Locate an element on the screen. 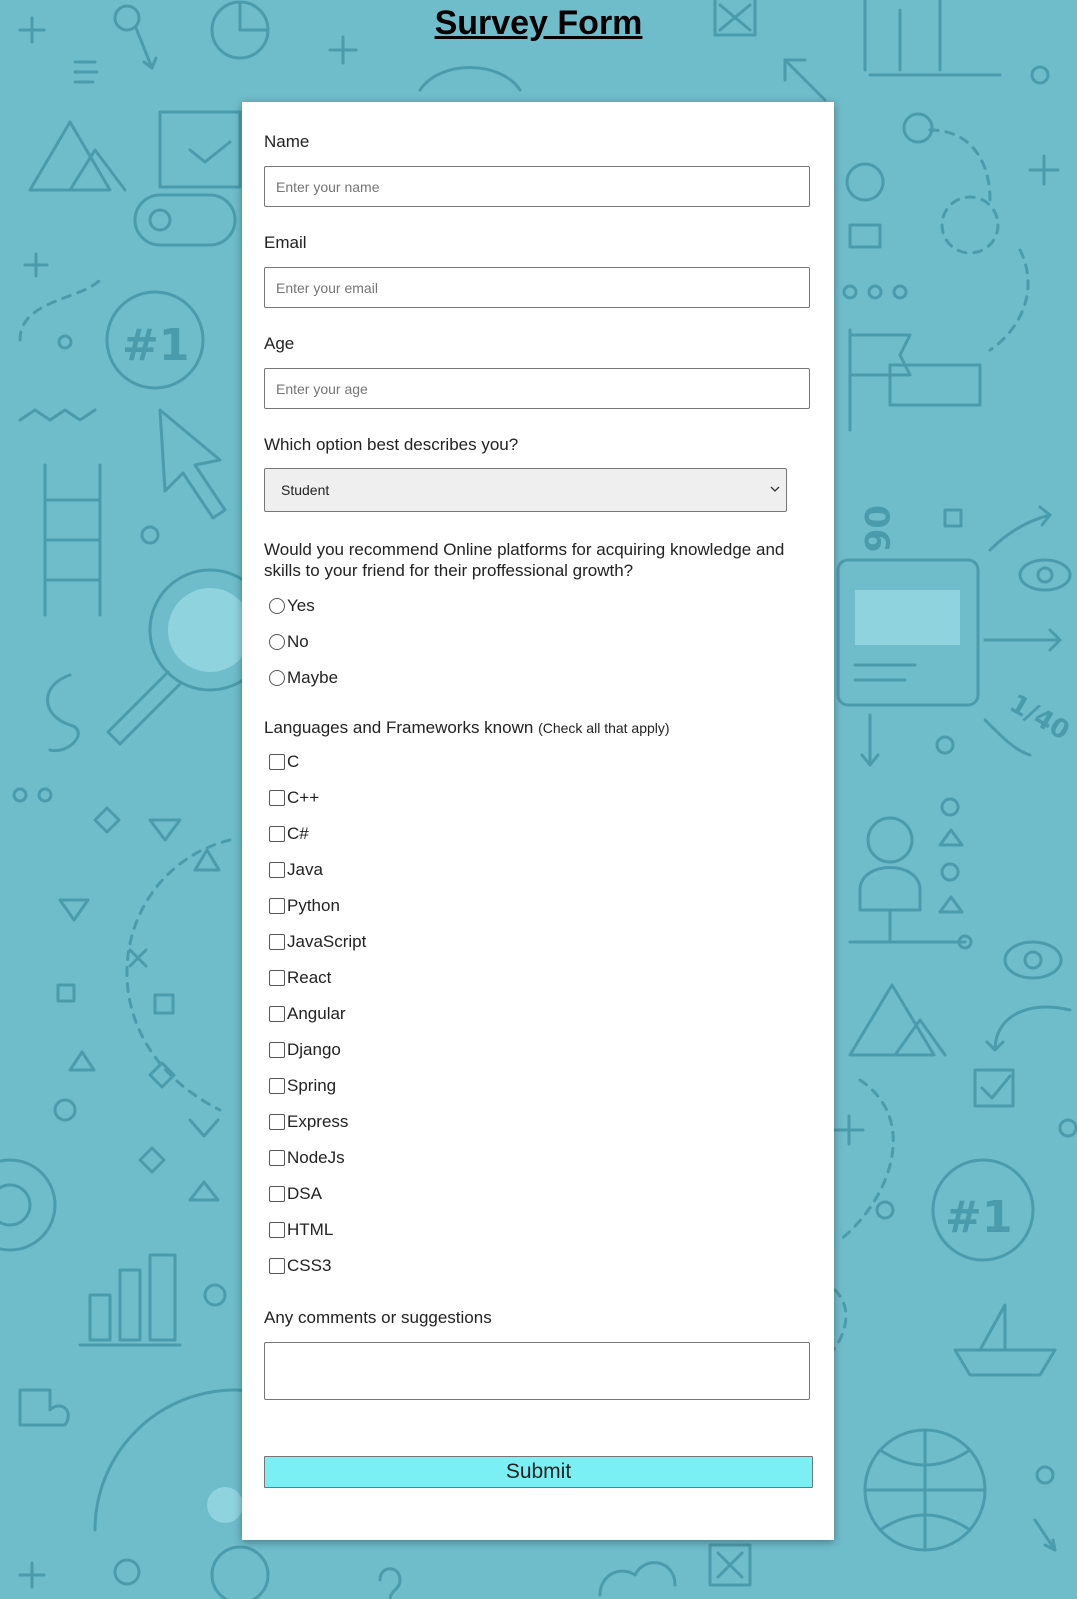  language-option: Python is located at coordinates (304, 906).